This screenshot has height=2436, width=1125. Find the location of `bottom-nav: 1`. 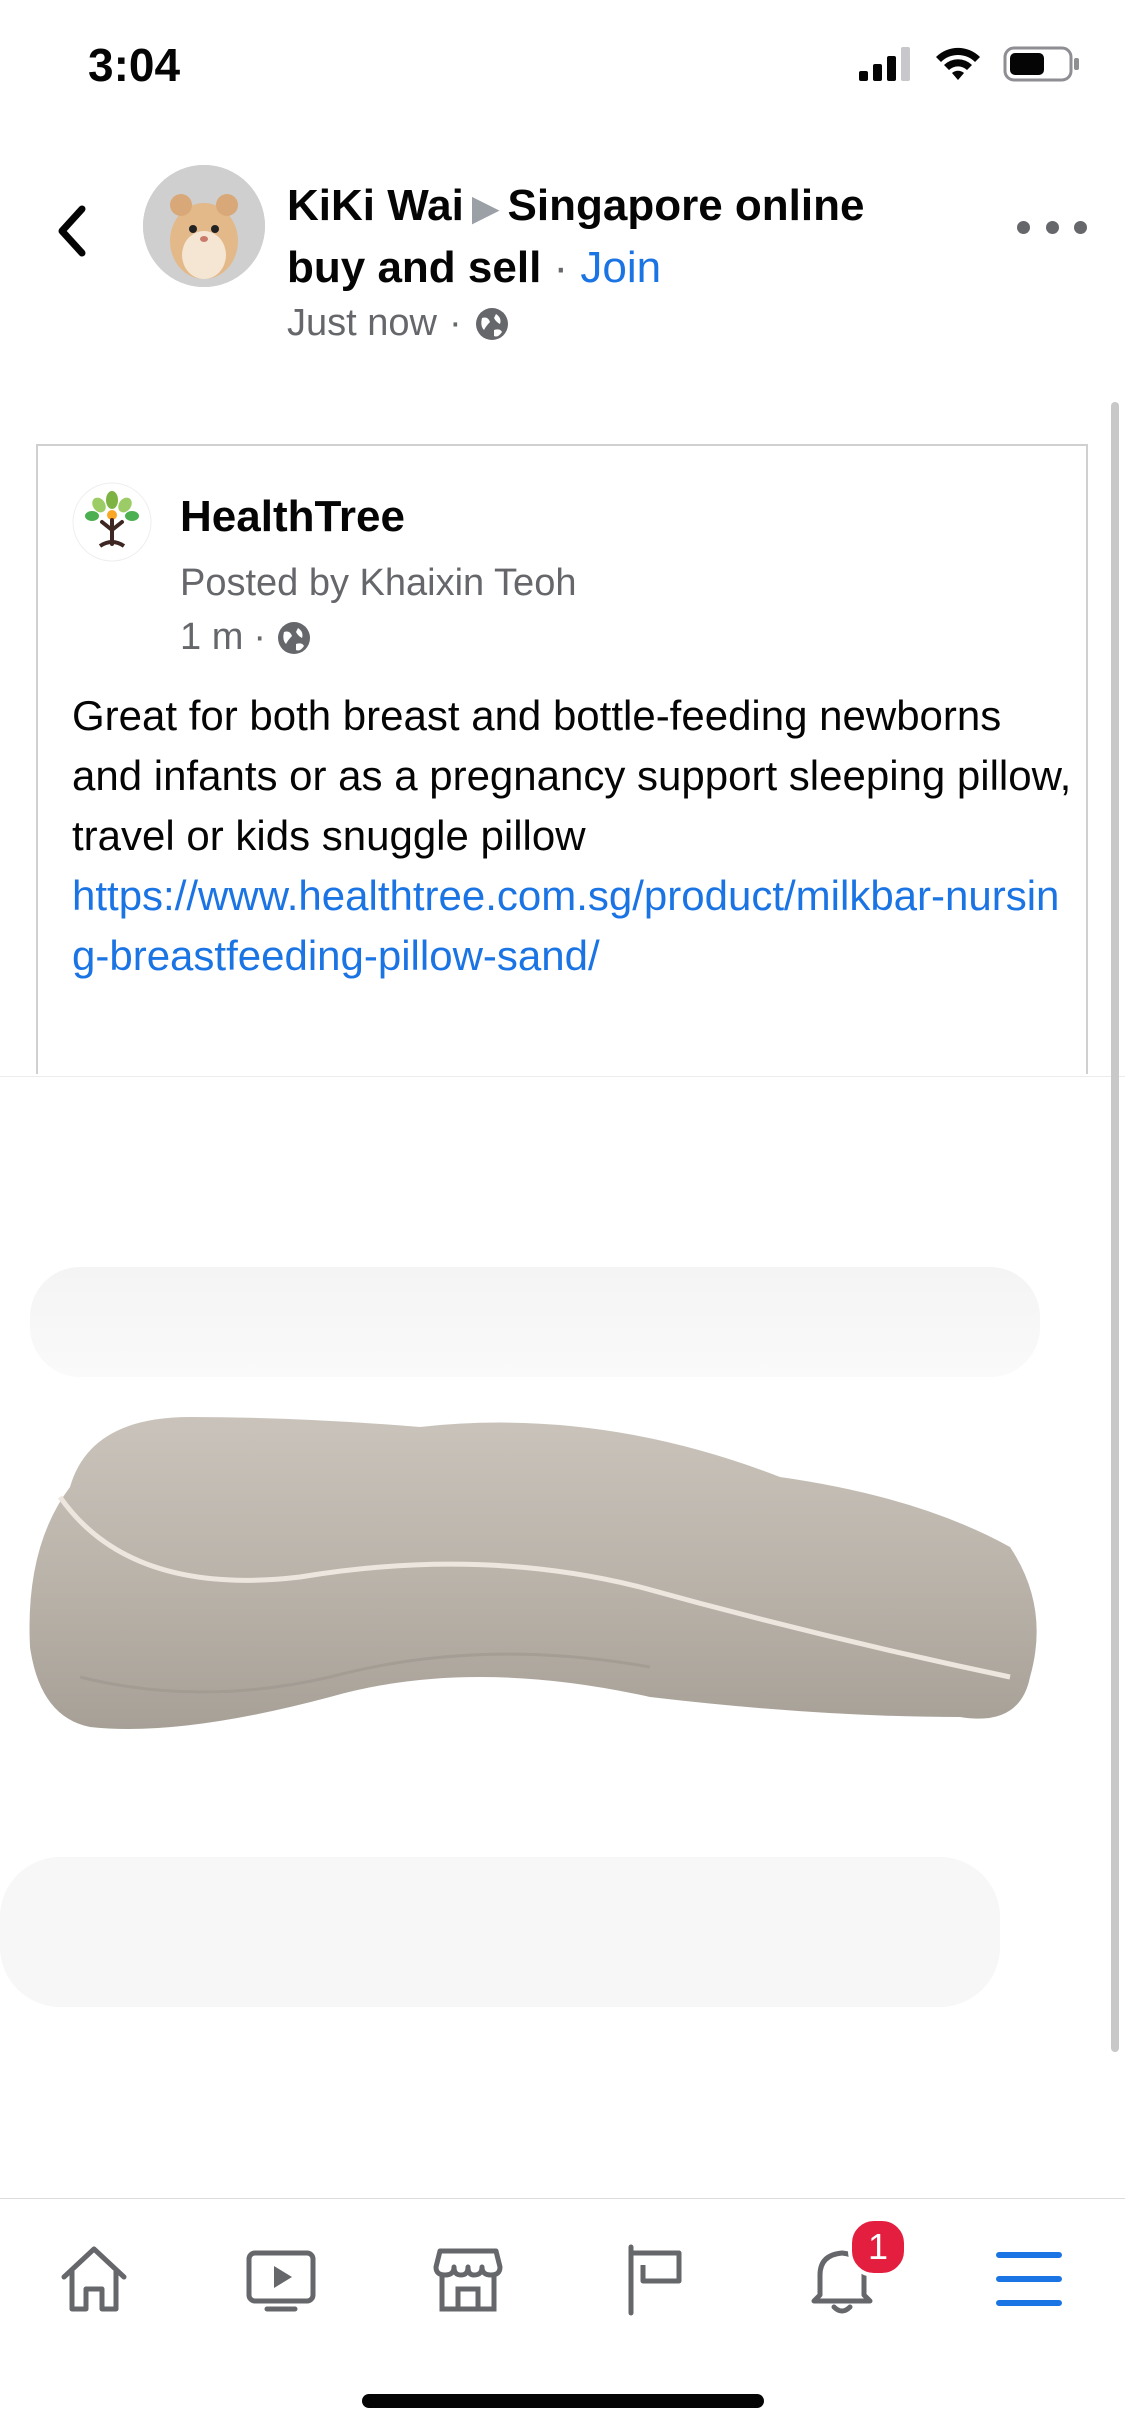

bottom-nav: 1 is located at coordinates (562, 2278).